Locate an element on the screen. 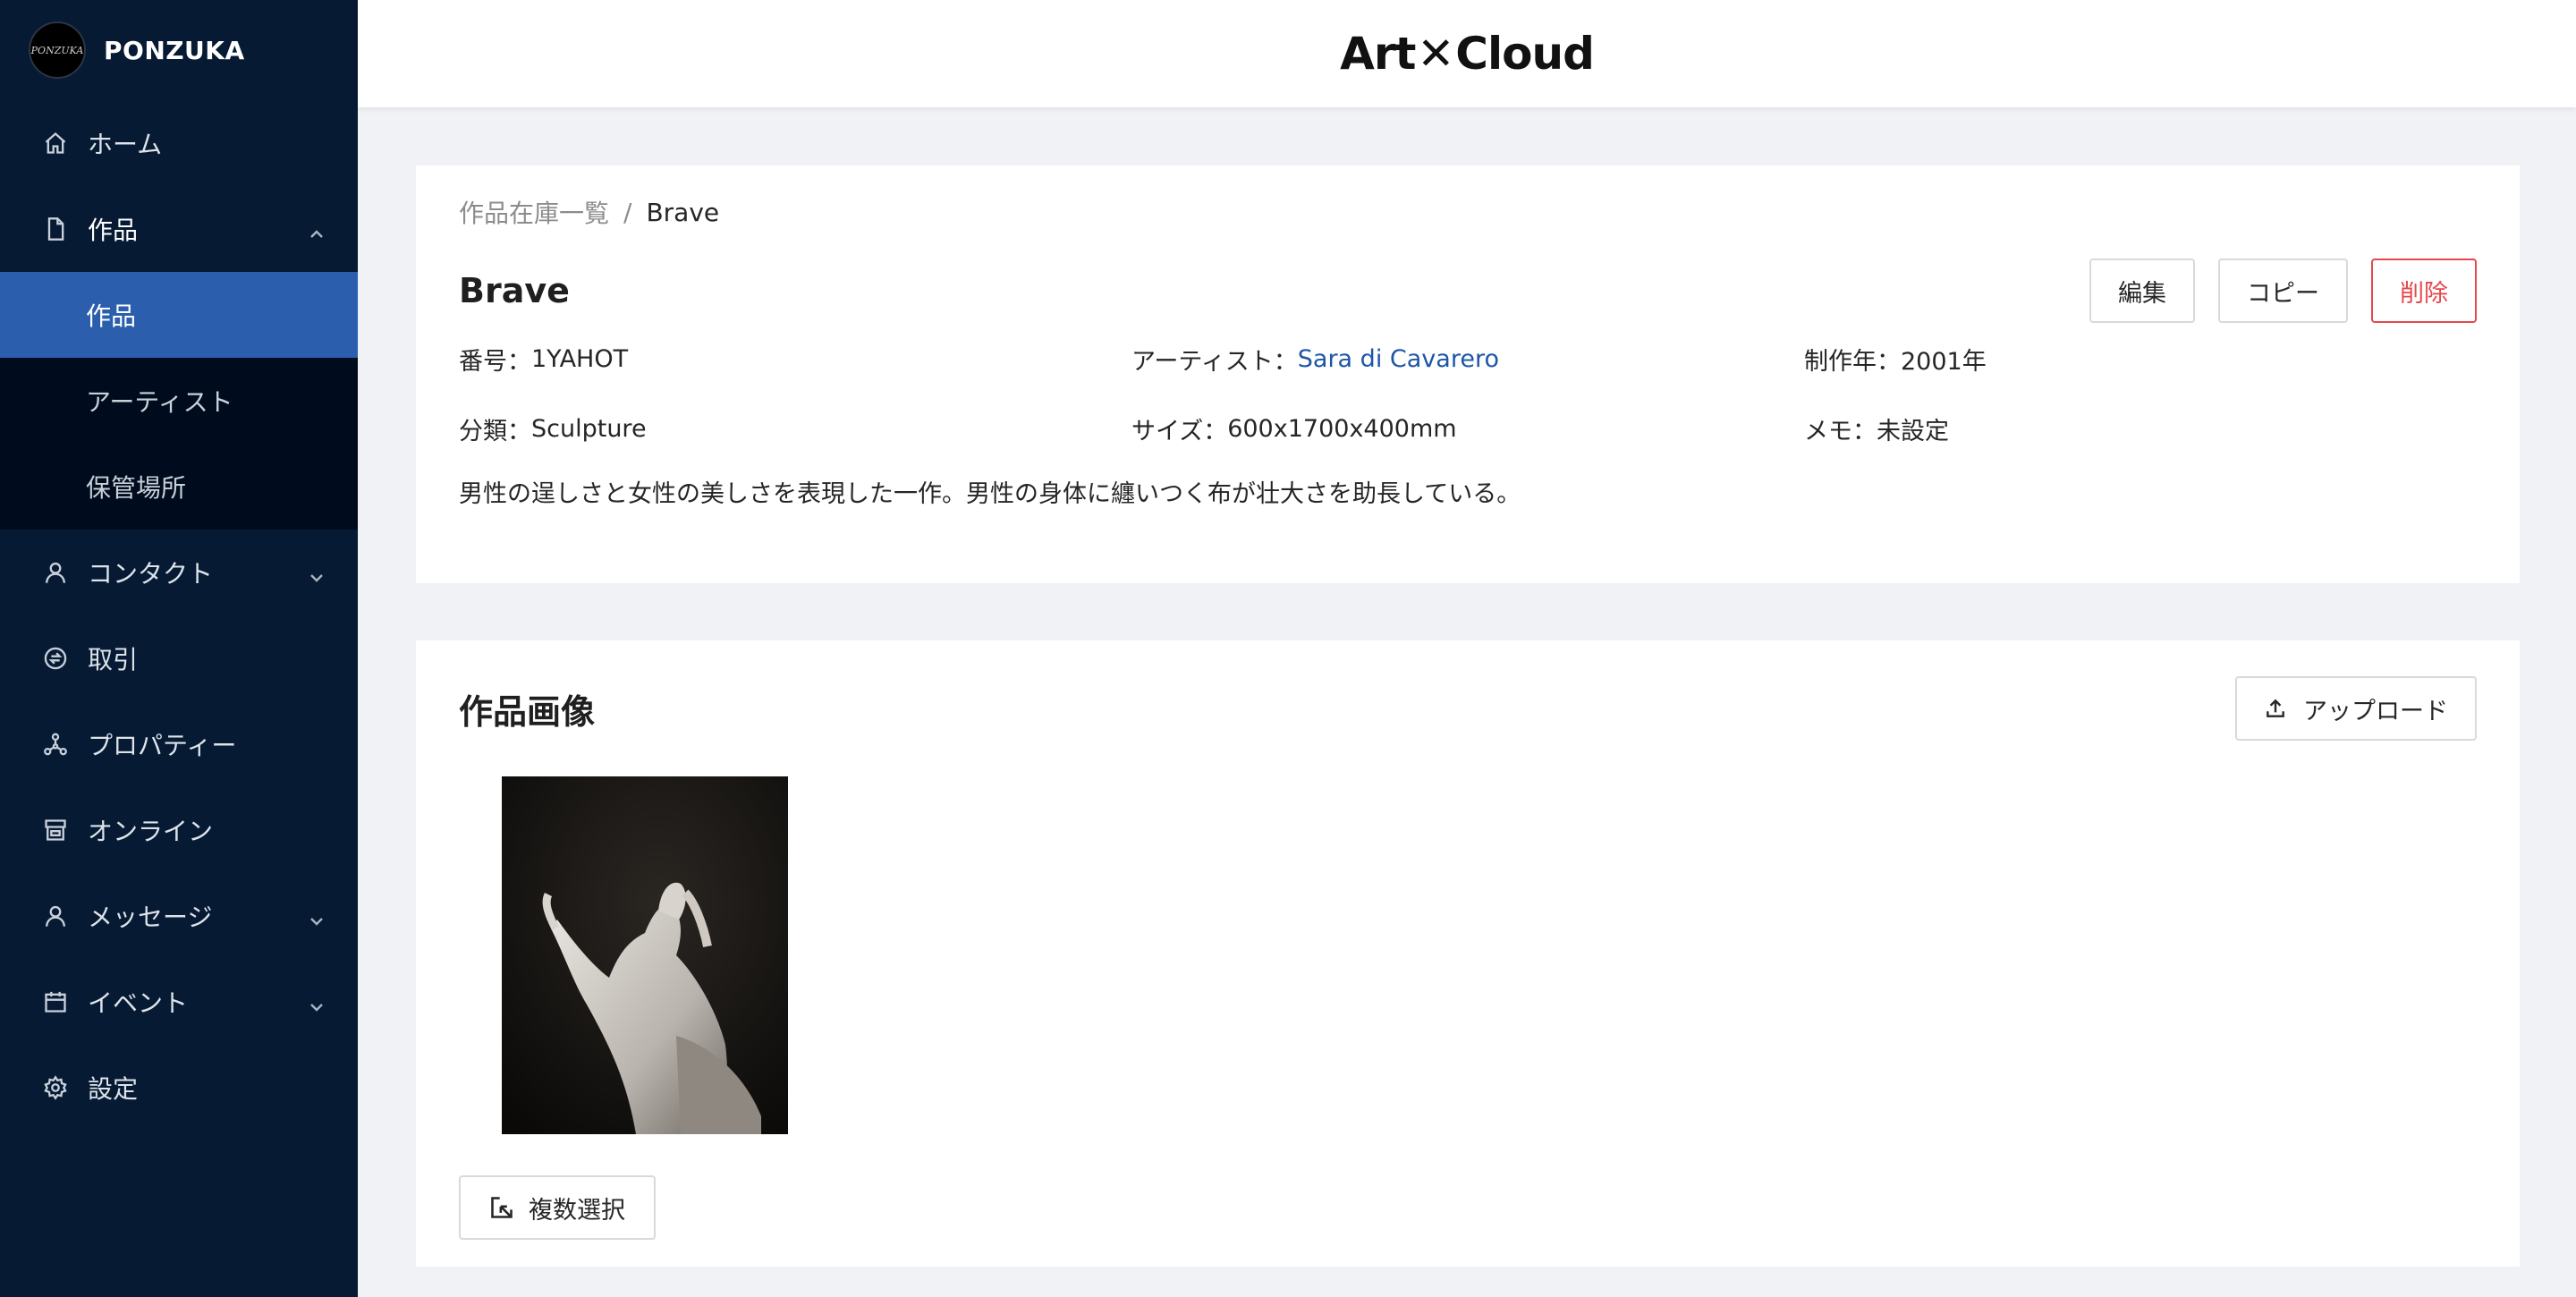 The width and height of the screenshot is (2576, 1297). artist-link: Sara di Cavarero is located at coordinates (1398, 359).